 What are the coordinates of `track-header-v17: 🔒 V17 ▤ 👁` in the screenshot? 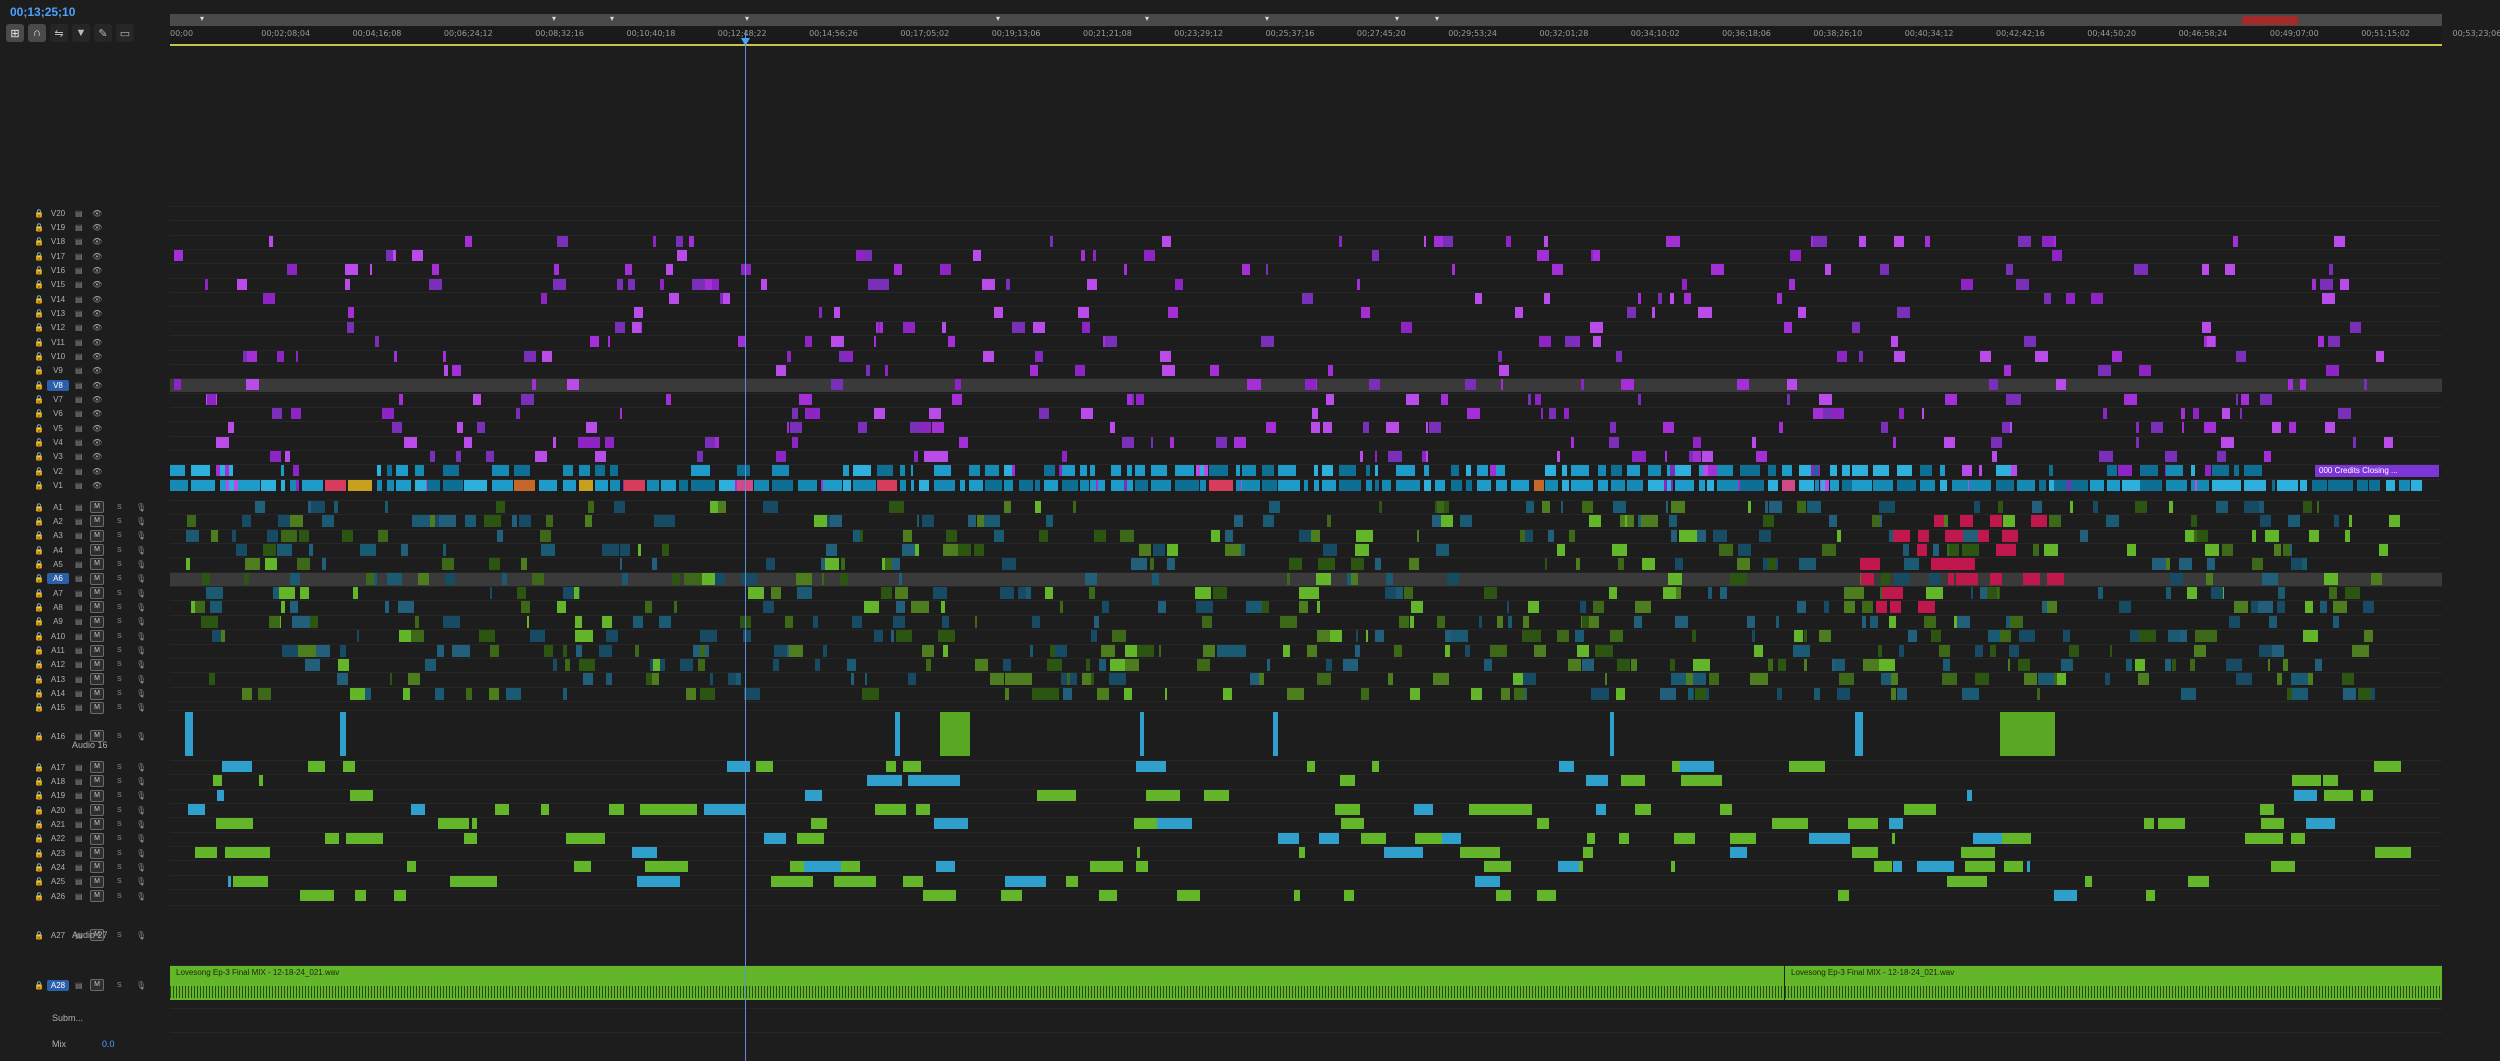 It's located at (85, 256).